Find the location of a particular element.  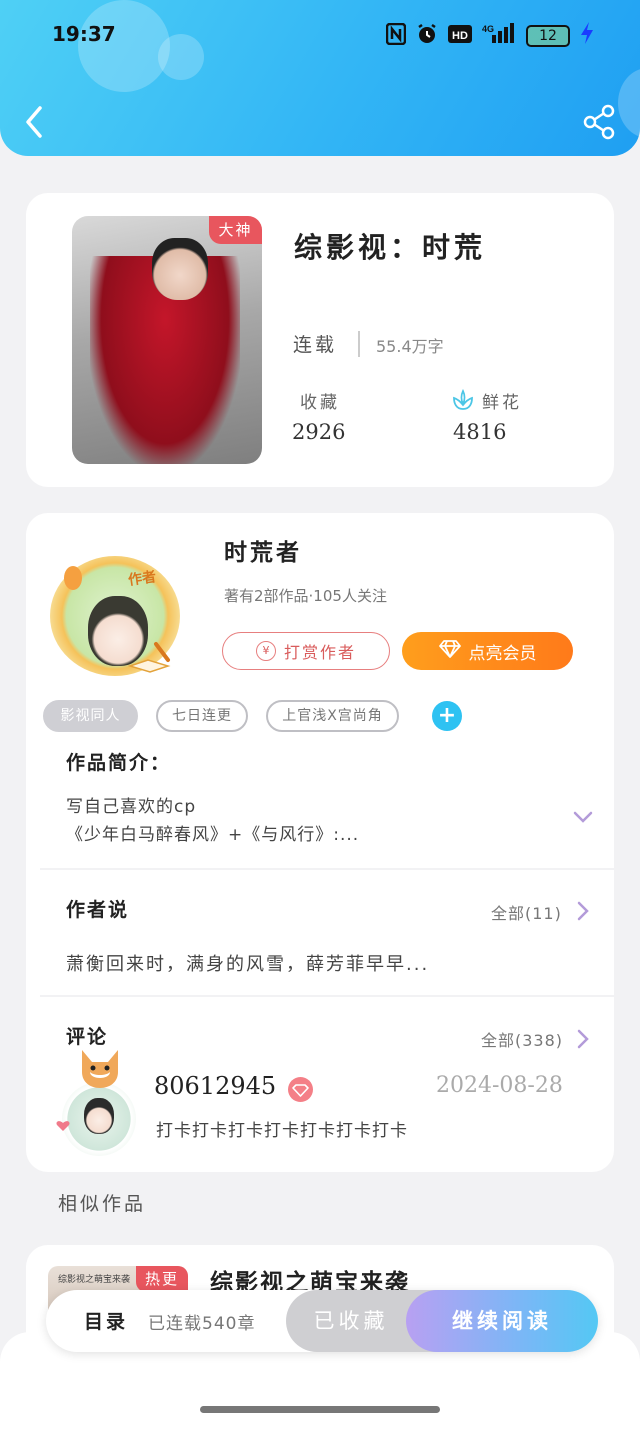

similar-works-title: 相似作品 is located at coordinates (102, 1204).